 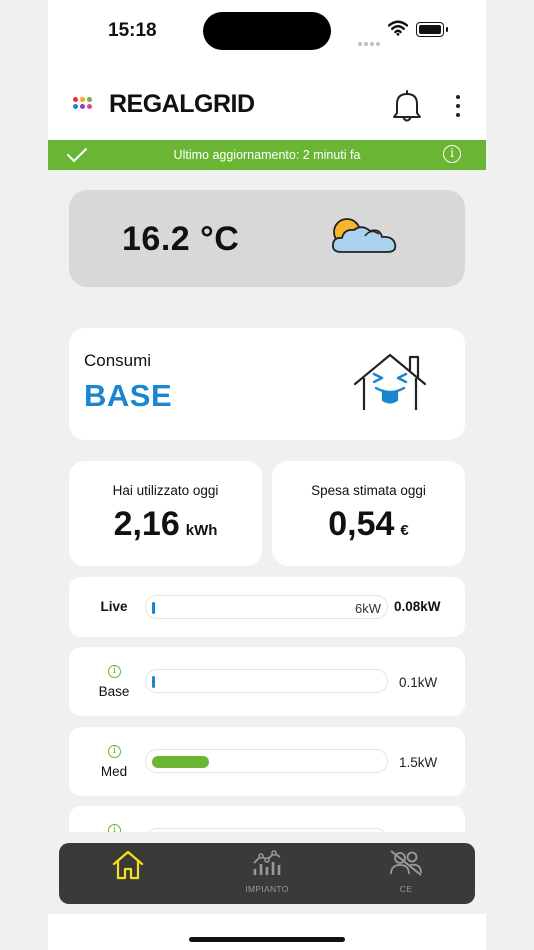 What do you see at coordinates (452, 154) in the screenshot?
I see `info-icon: i` at bounding box center [452, 154].